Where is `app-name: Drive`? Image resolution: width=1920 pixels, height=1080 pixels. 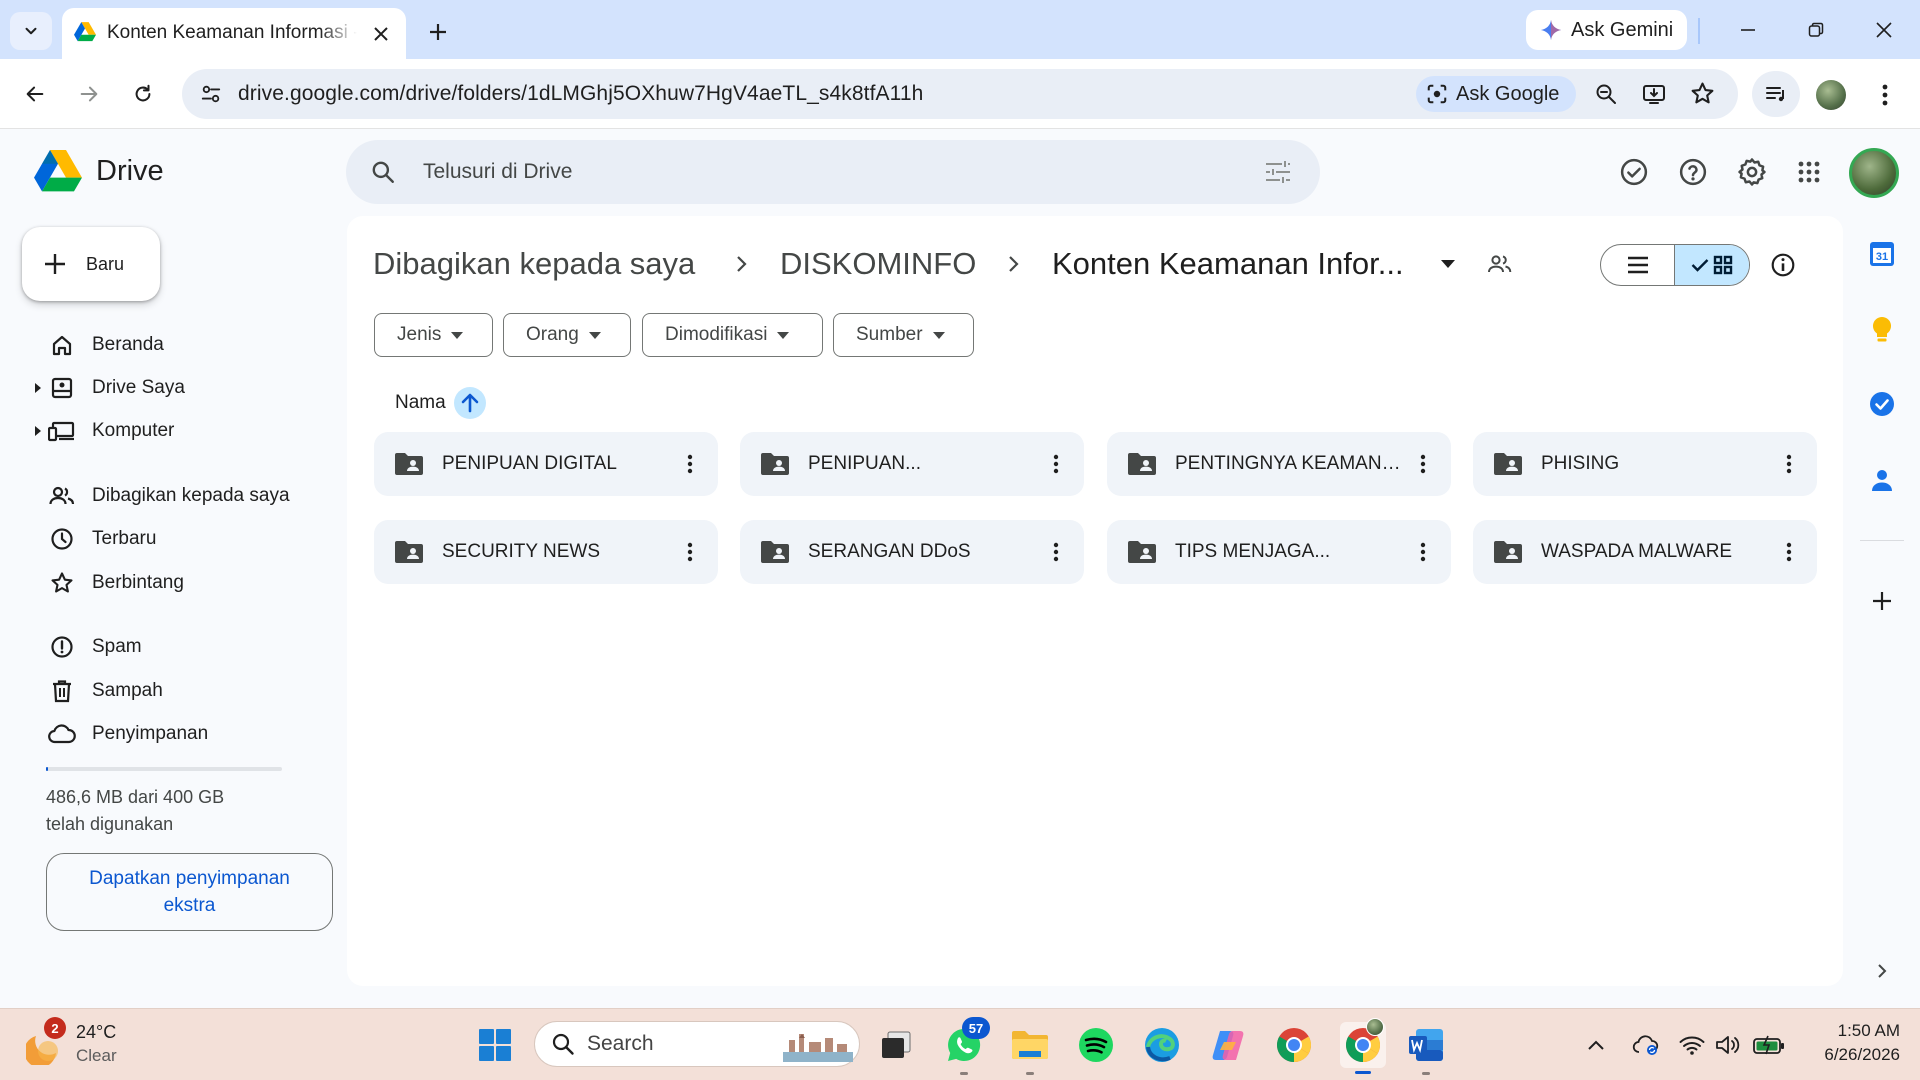 app-name: Drive is located at coordinates (130, 171).